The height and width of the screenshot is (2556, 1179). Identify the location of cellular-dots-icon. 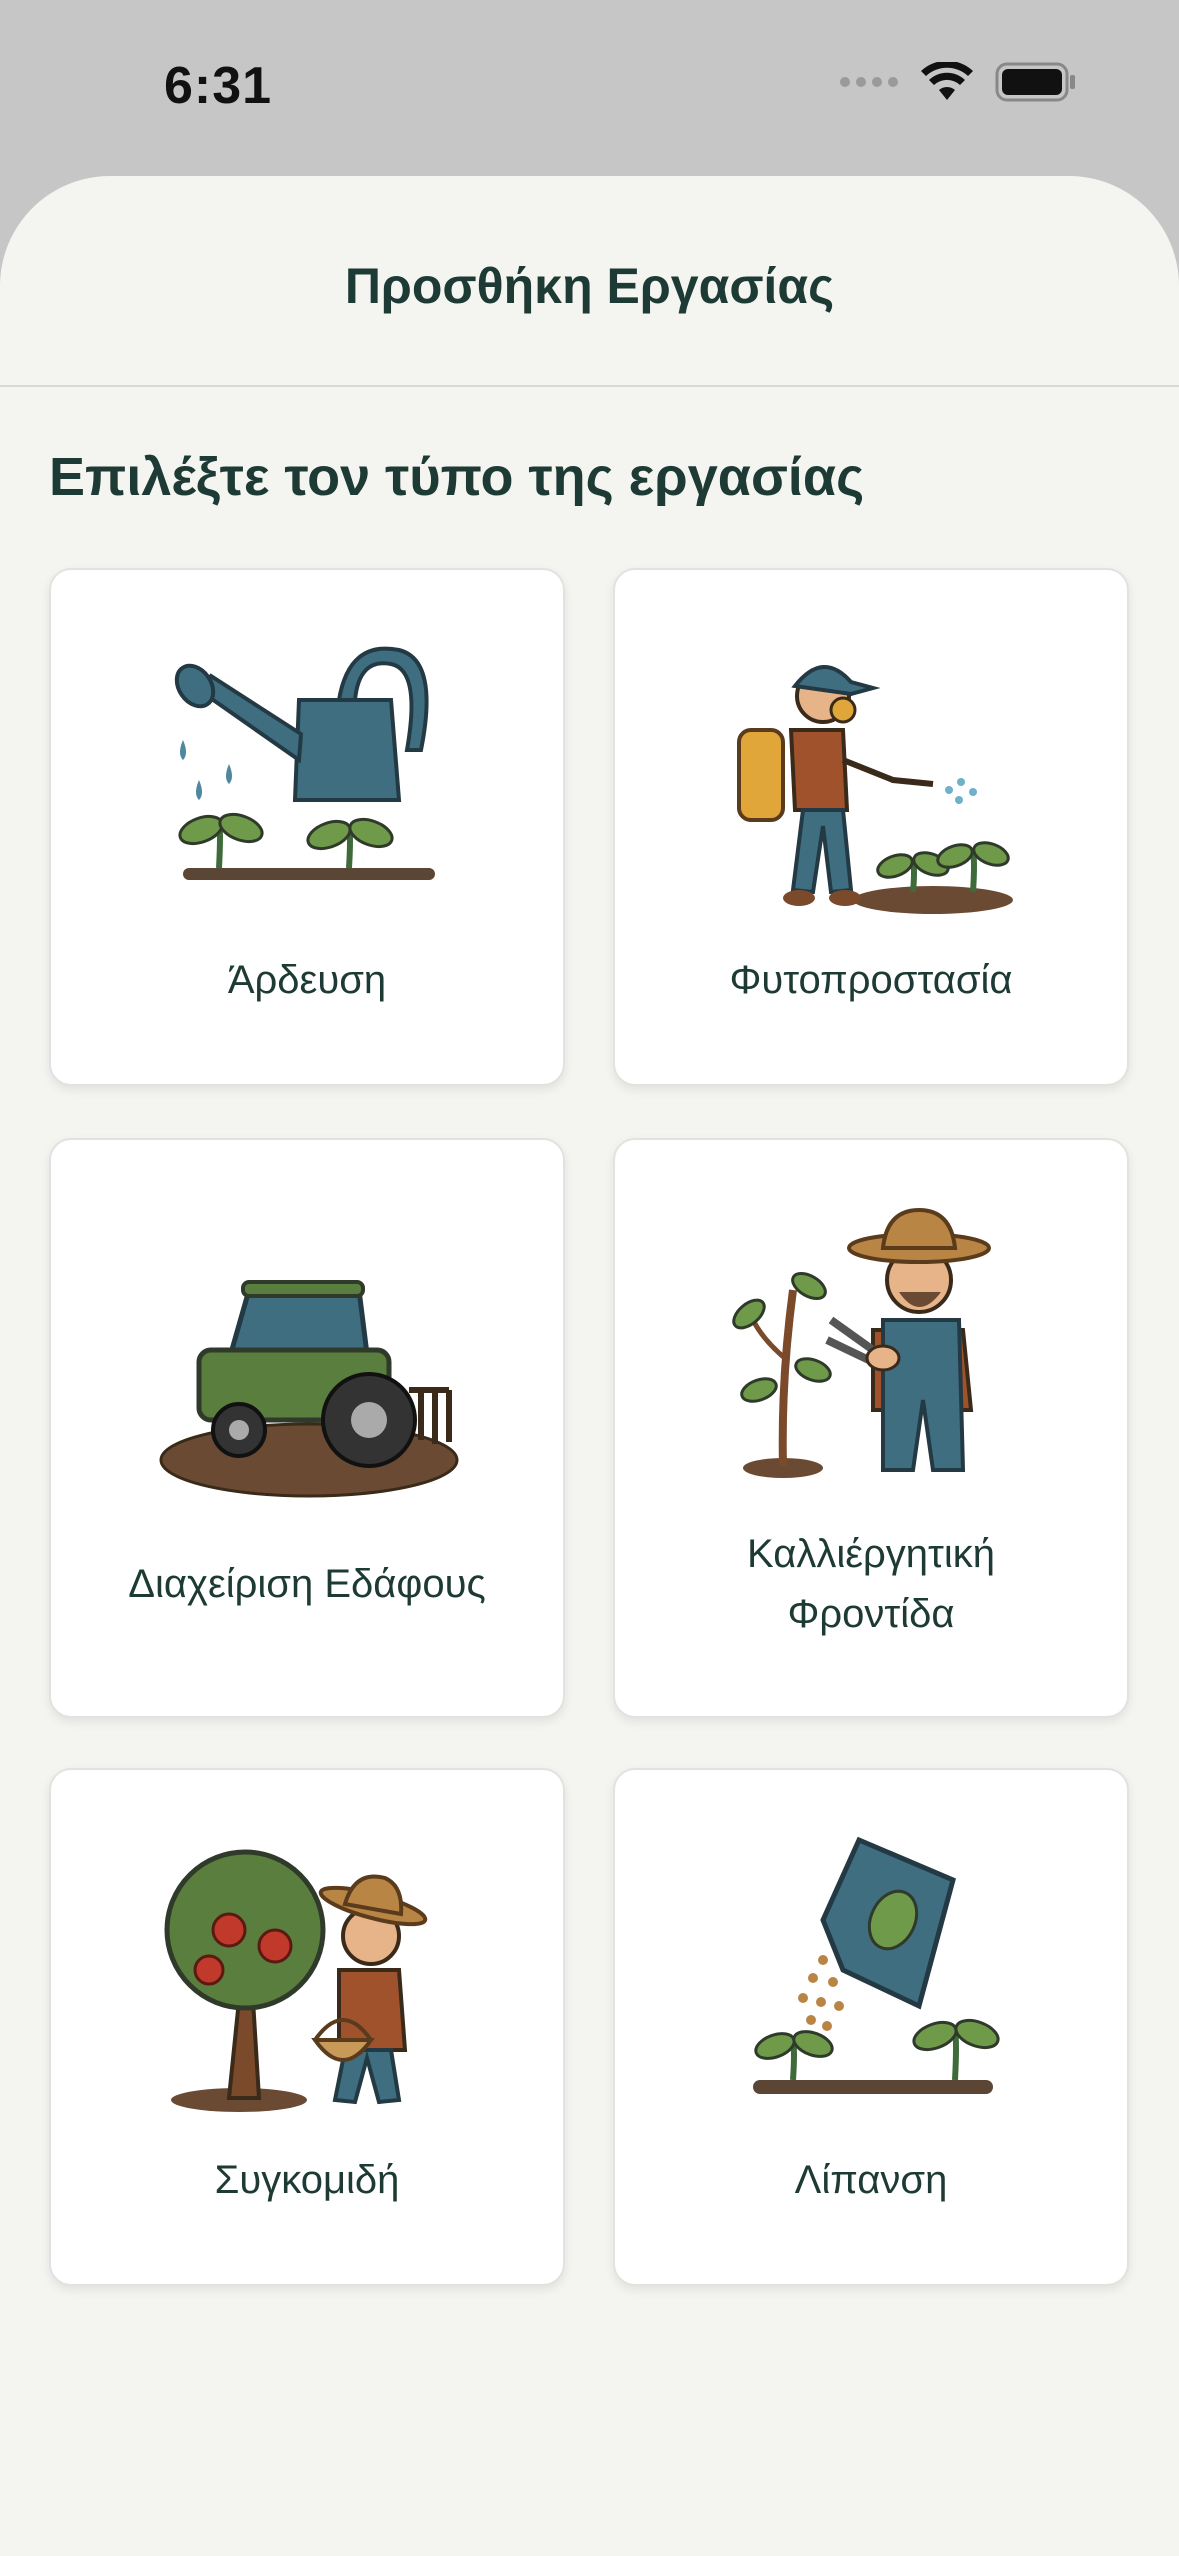
(869, 82).